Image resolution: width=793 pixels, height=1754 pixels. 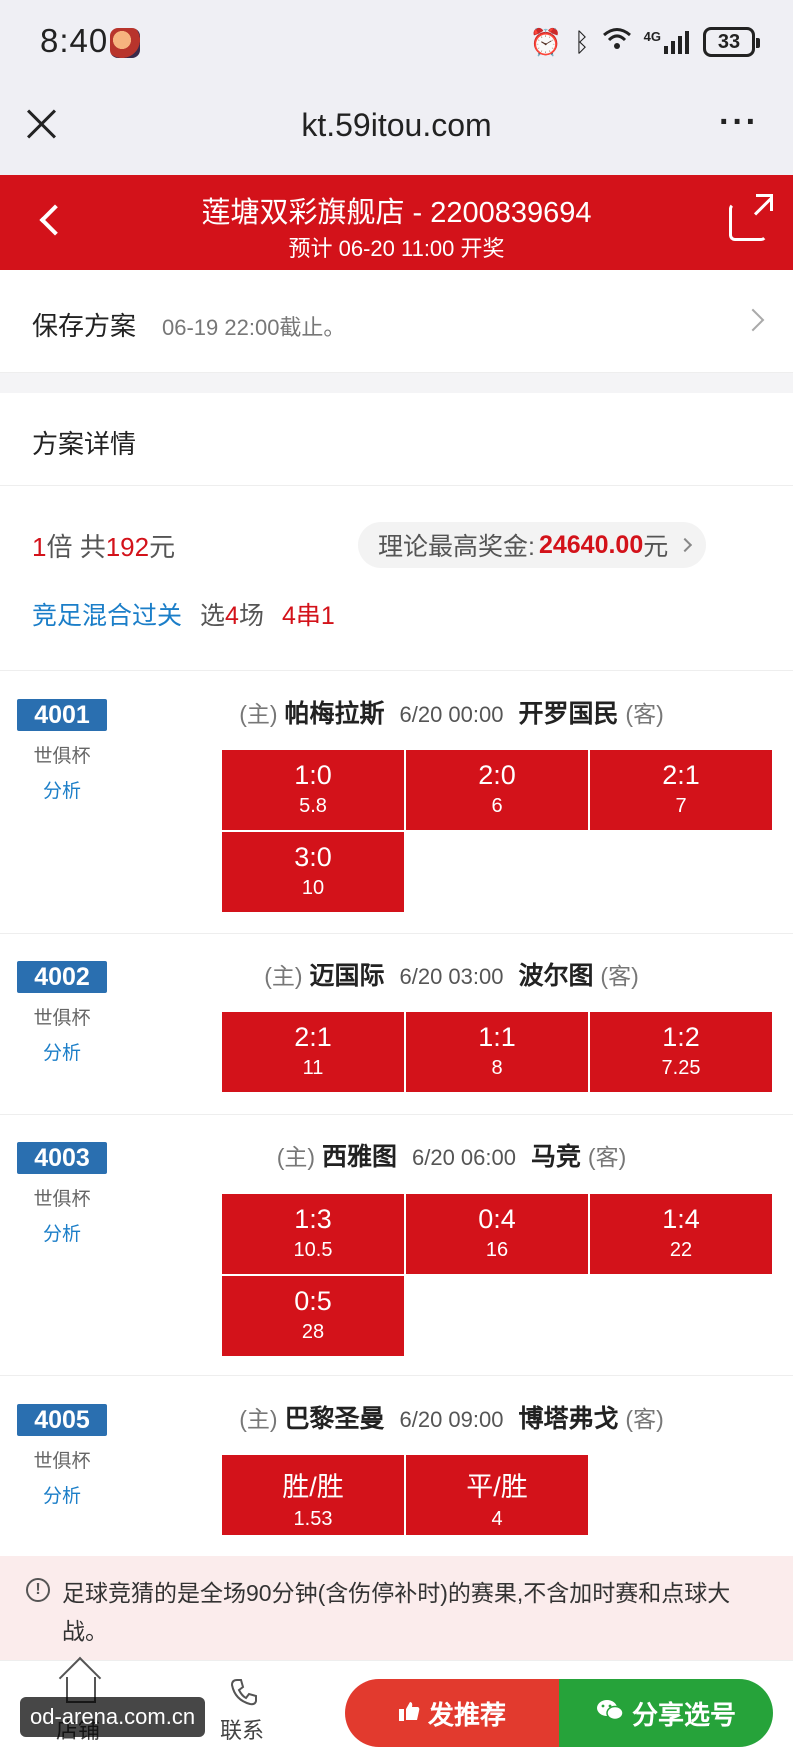 I want to click on pick-odds: 5.8, so click(x=313, y=806).